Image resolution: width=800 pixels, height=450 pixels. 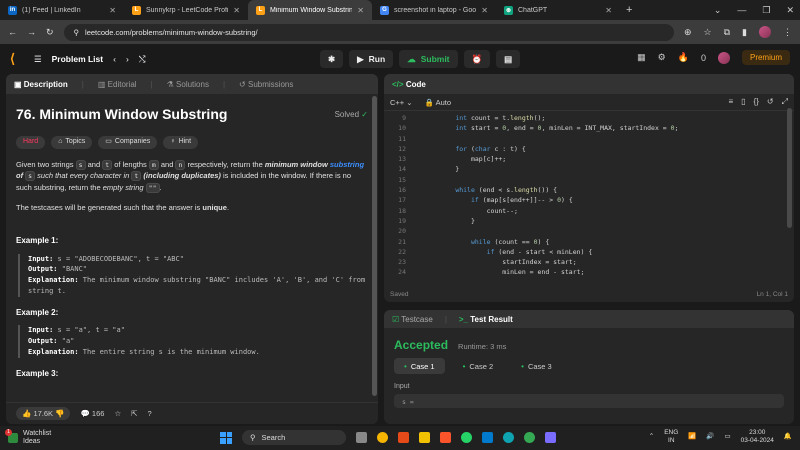 What do you see at coordinates (589, 211) in the screenshot?
I see `code-line: 18 count--;` at bounding box center [589, 211].